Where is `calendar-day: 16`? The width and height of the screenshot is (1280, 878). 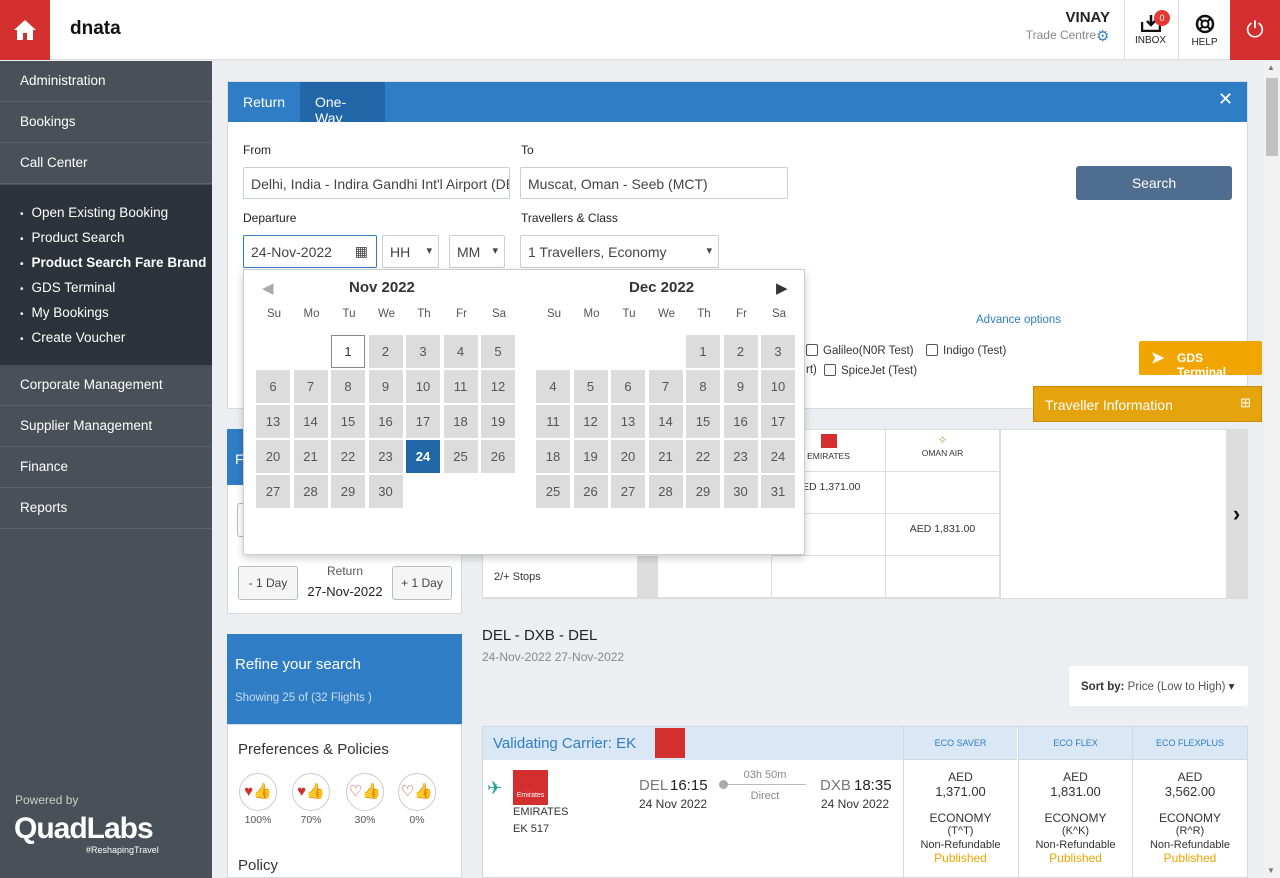 calendar-day: 16 is located at coordinates (385, 421).